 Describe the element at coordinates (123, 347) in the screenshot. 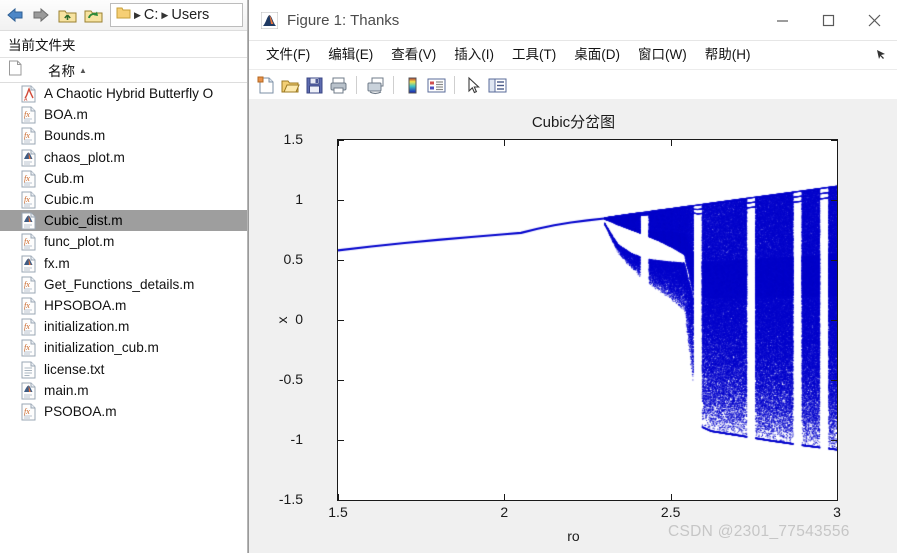

I see `list-item: fx initialization_cub.m` at that location.